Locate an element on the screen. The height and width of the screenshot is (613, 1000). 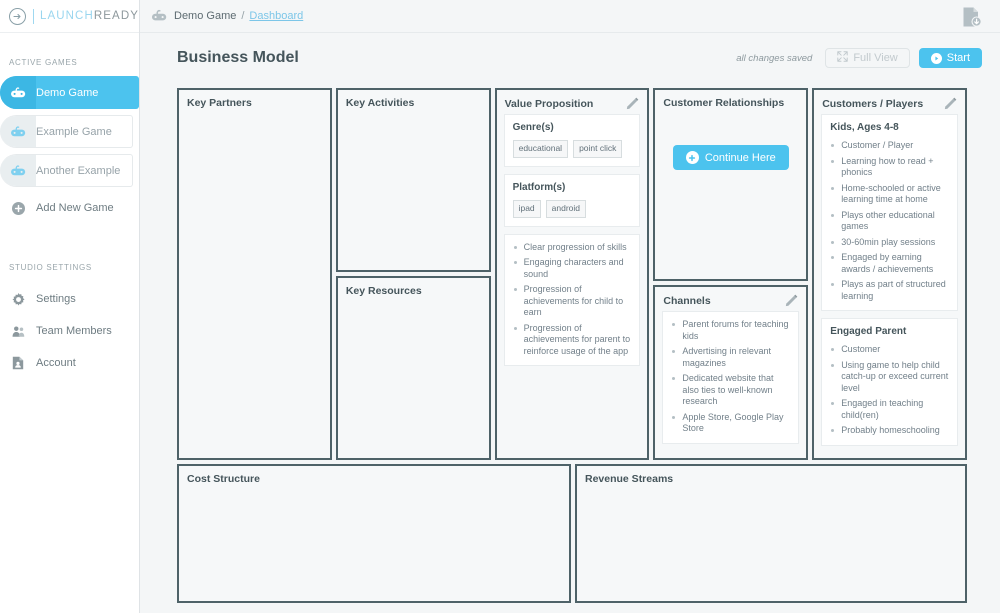
list-item: Engaged in teaching child(ren) is located at coordinates (889, 409).